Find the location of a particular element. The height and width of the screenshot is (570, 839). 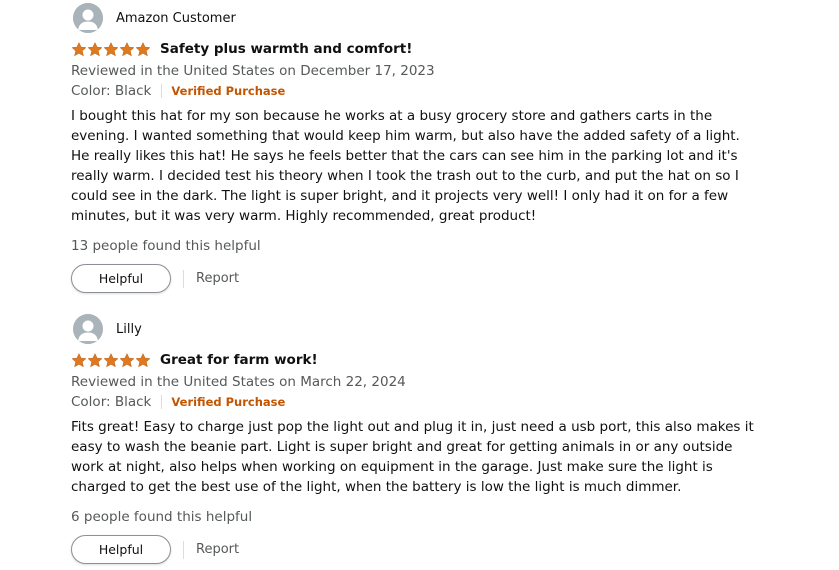

review-title-row: Great for farm work! is located at coordinates (416, 360).